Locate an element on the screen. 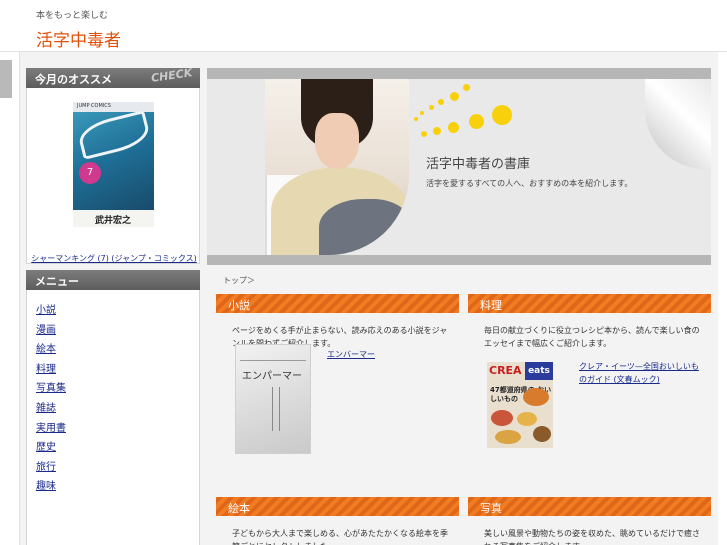  section-heading: 写真 is located at coordinates (589, 506).